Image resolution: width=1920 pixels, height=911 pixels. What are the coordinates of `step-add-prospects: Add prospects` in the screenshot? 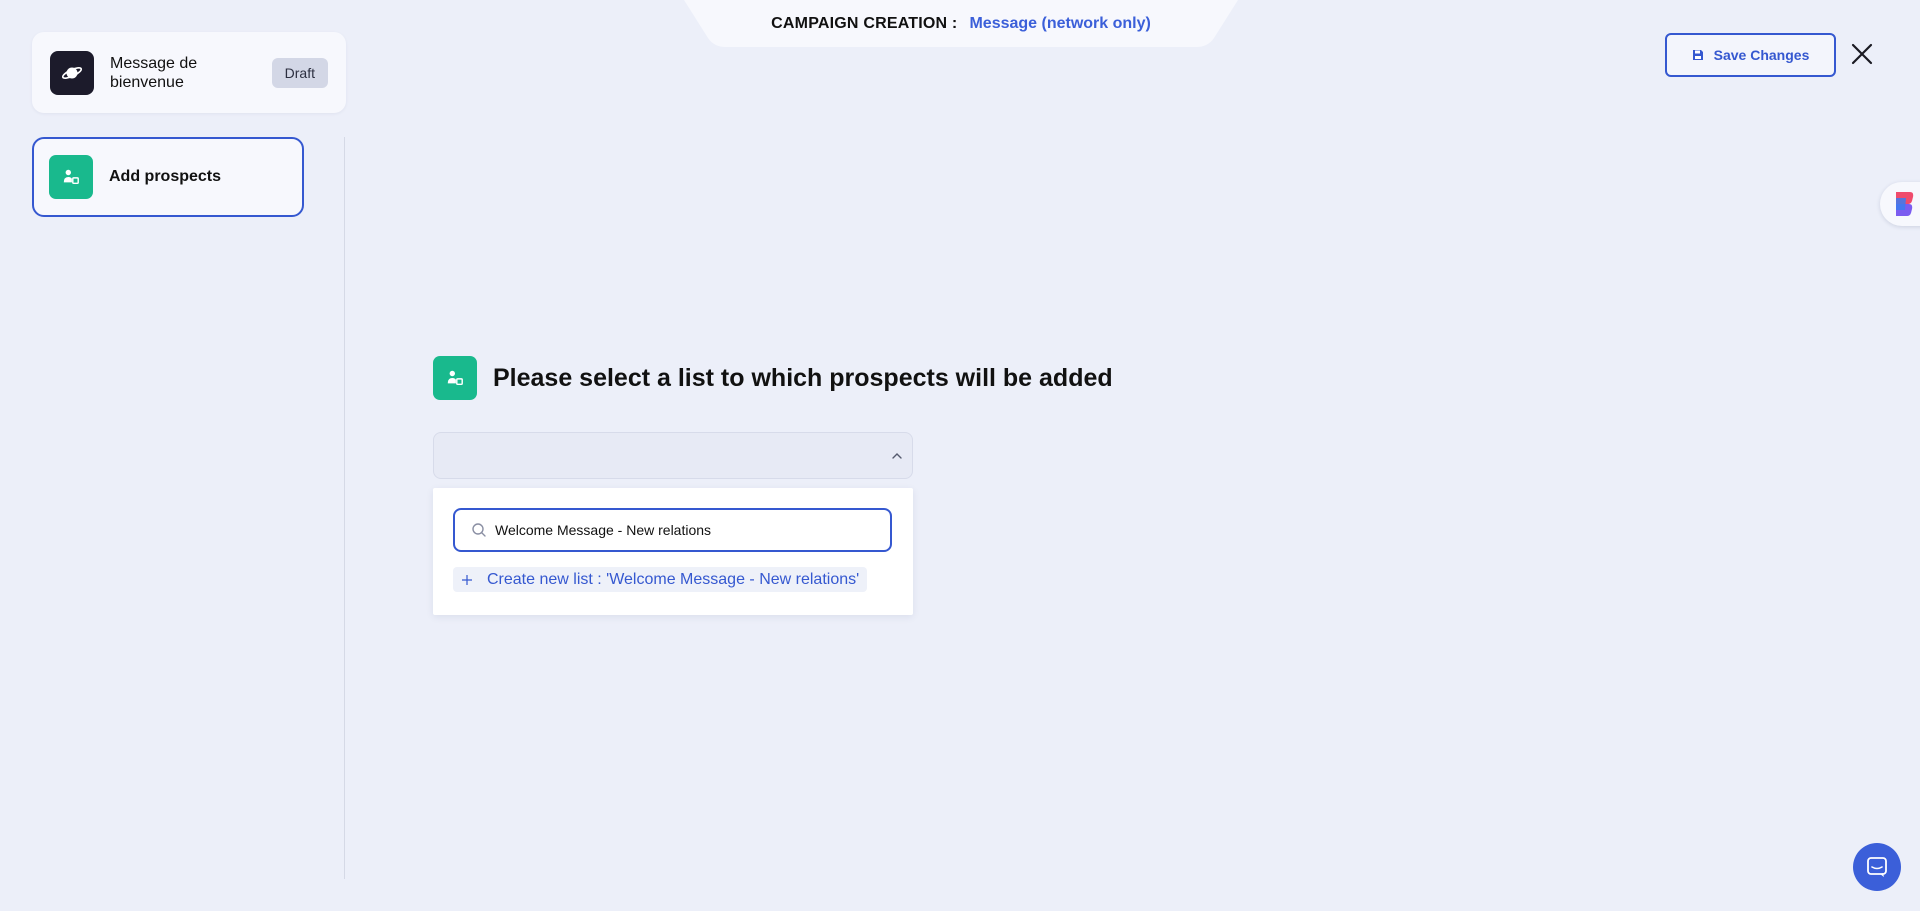 It's located at (168, 177).